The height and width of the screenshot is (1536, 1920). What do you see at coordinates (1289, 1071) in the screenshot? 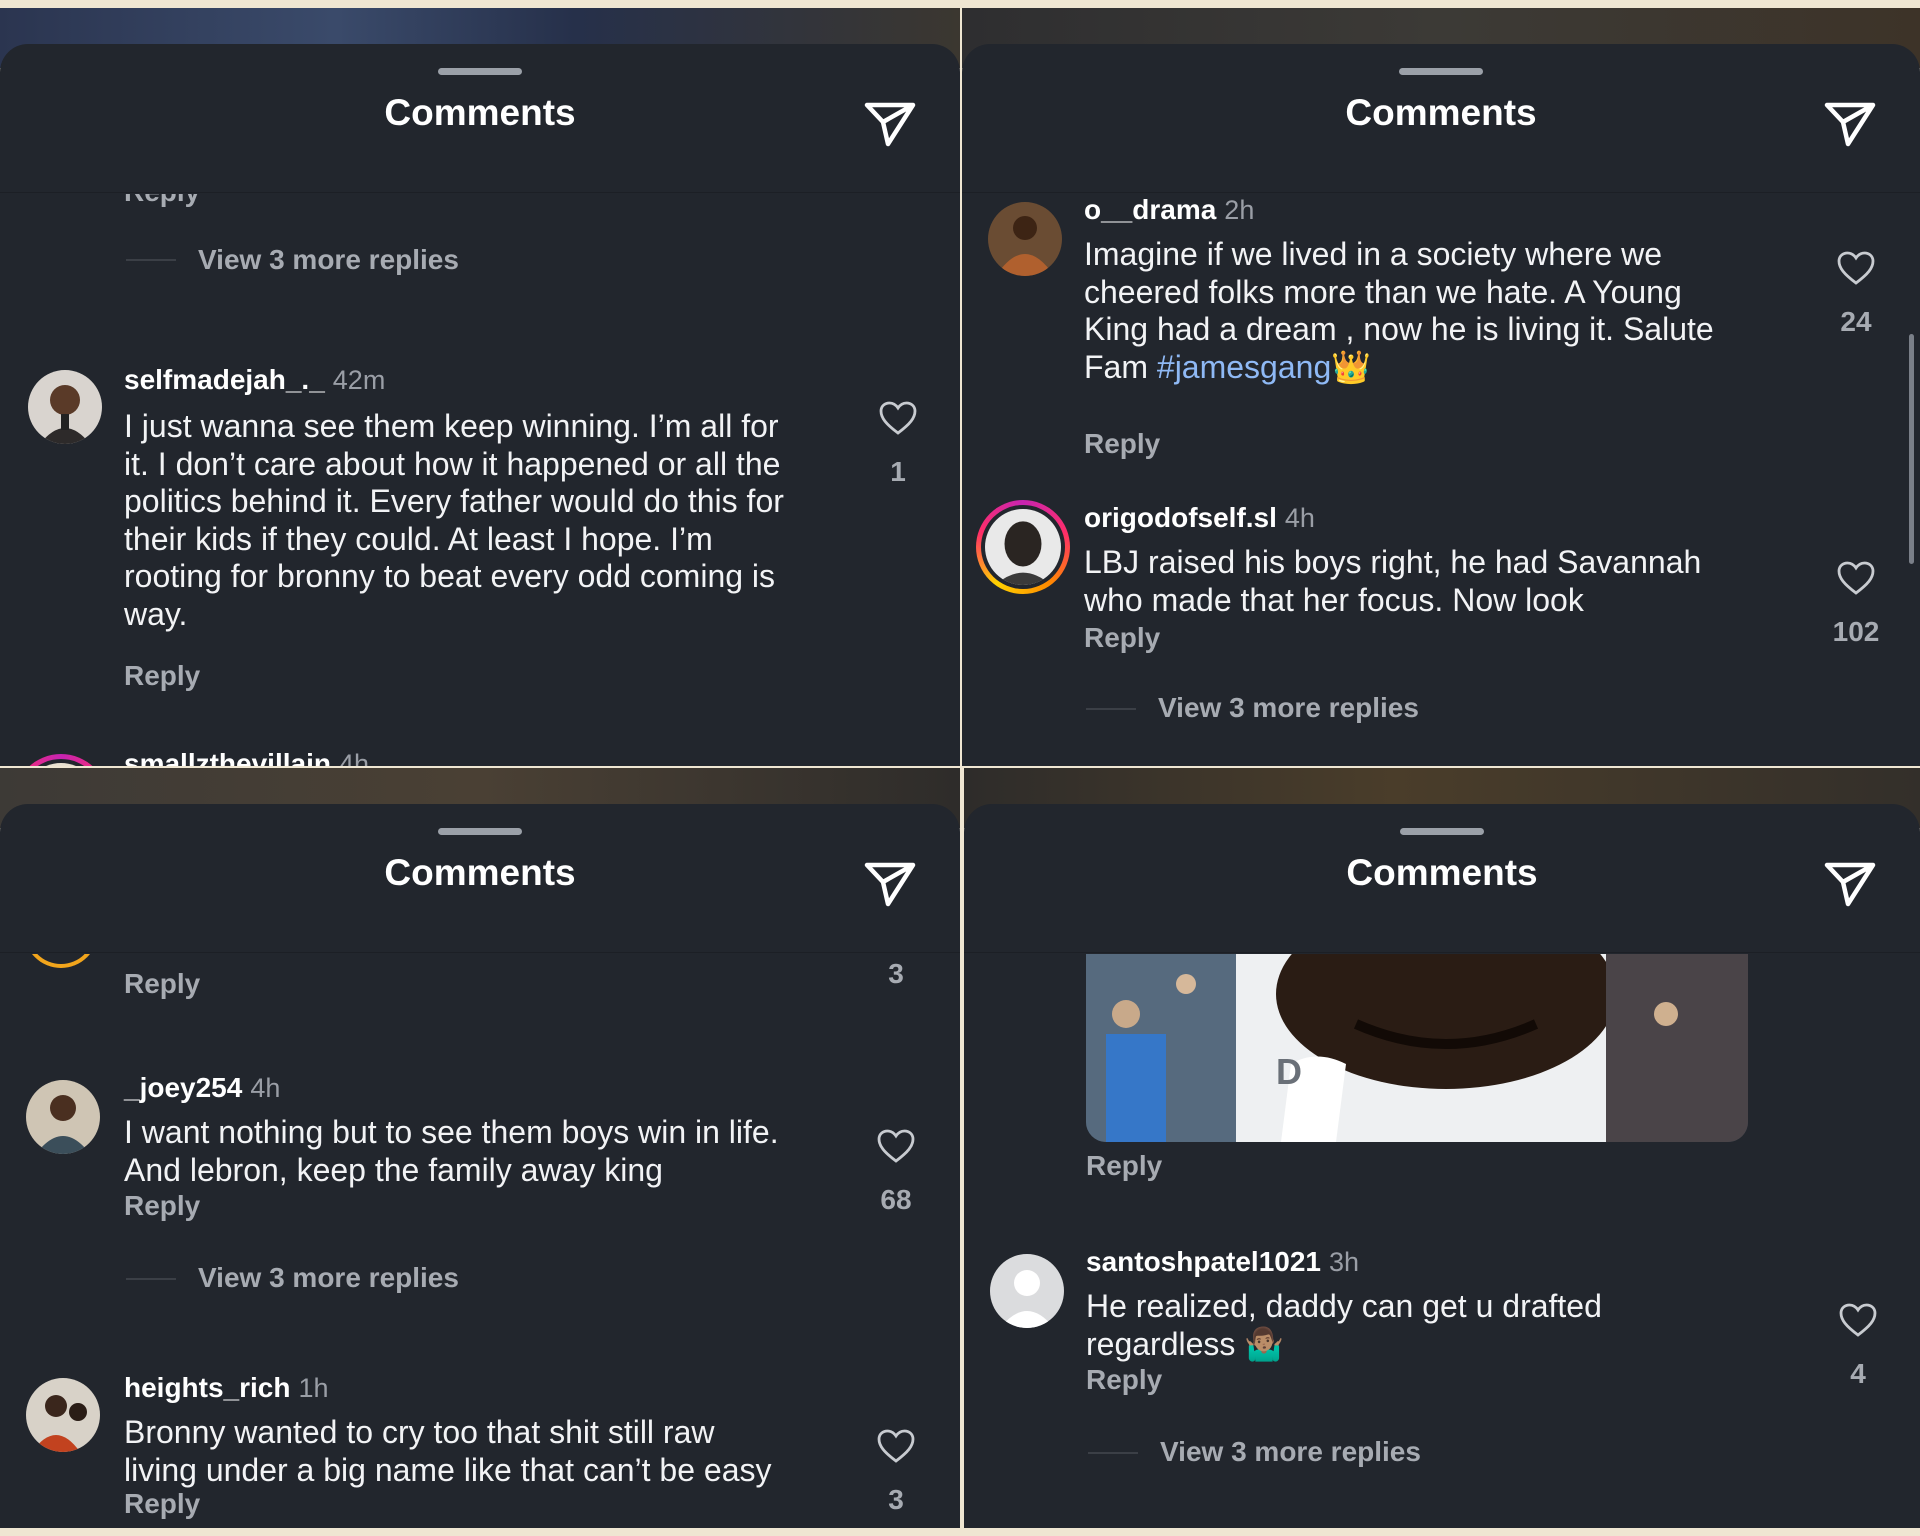
I see `svg-text: D` at bounding box center [1289, 1071].